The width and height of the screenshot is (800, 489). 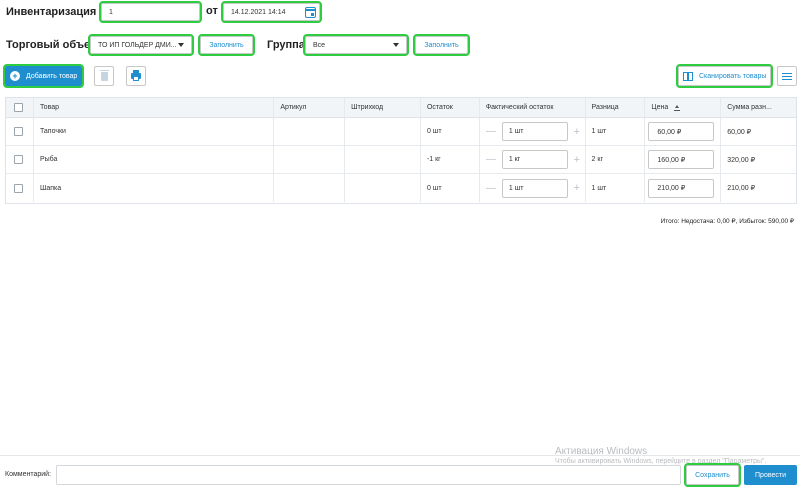 I want to click on price-input: 160,00 ₽, so click(x=681, y=159).